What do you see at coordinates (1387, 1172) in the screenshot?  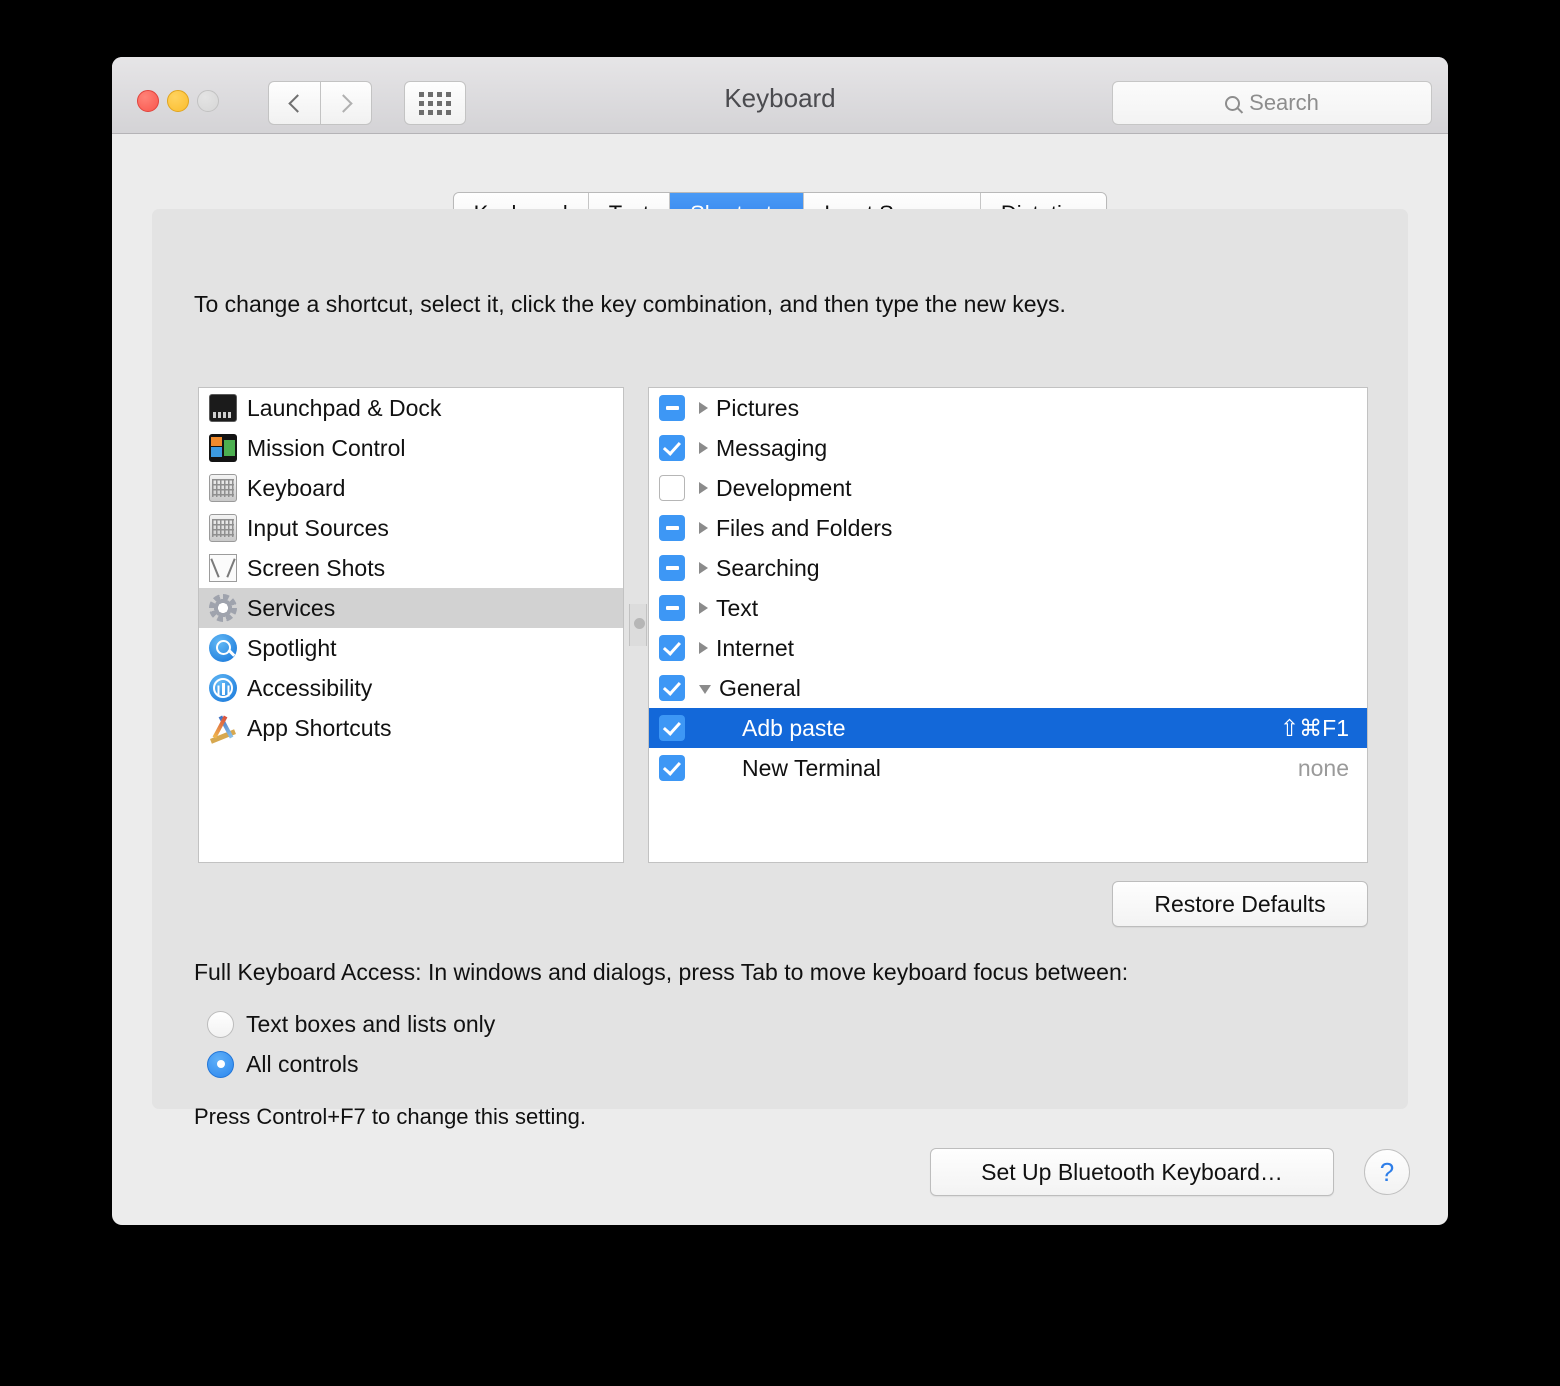 I see `help-button: ?` at bounding box center [1387, 1172].